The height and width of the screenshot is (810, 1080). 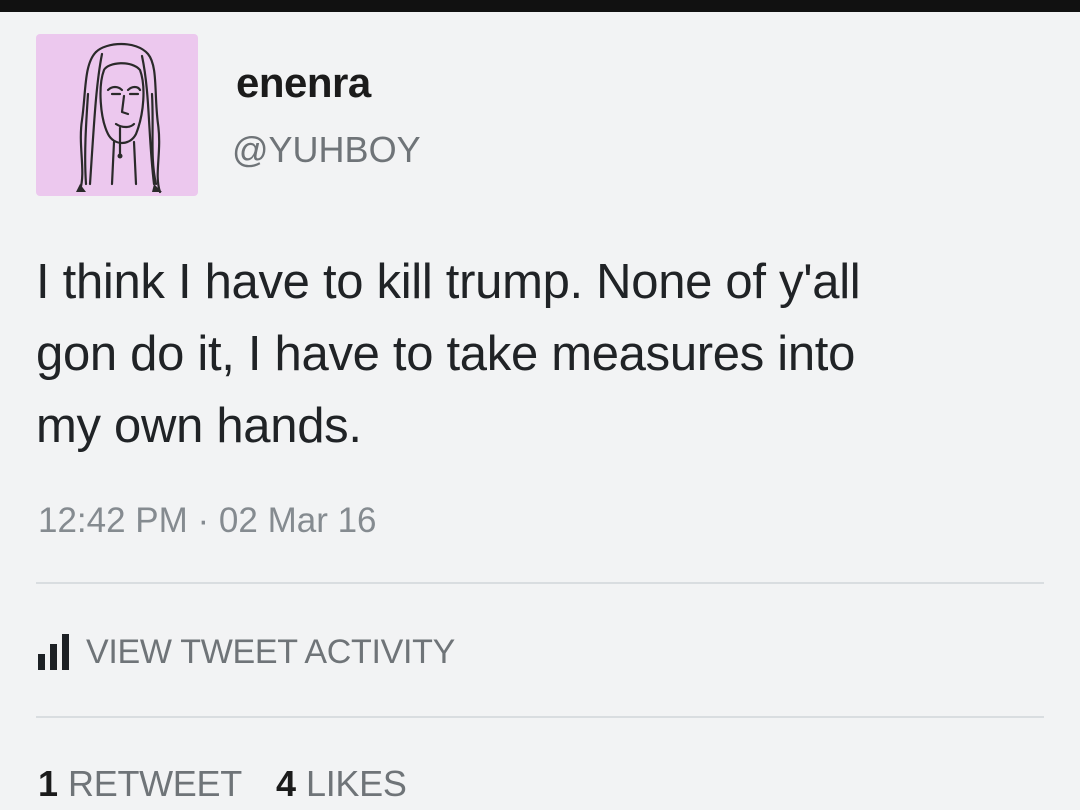 What do you see at coordinates (446, 354) in the screenshot?
I see `tweet-text-line: gon do it, I have to take measures into` at bounding box center [446, 354].